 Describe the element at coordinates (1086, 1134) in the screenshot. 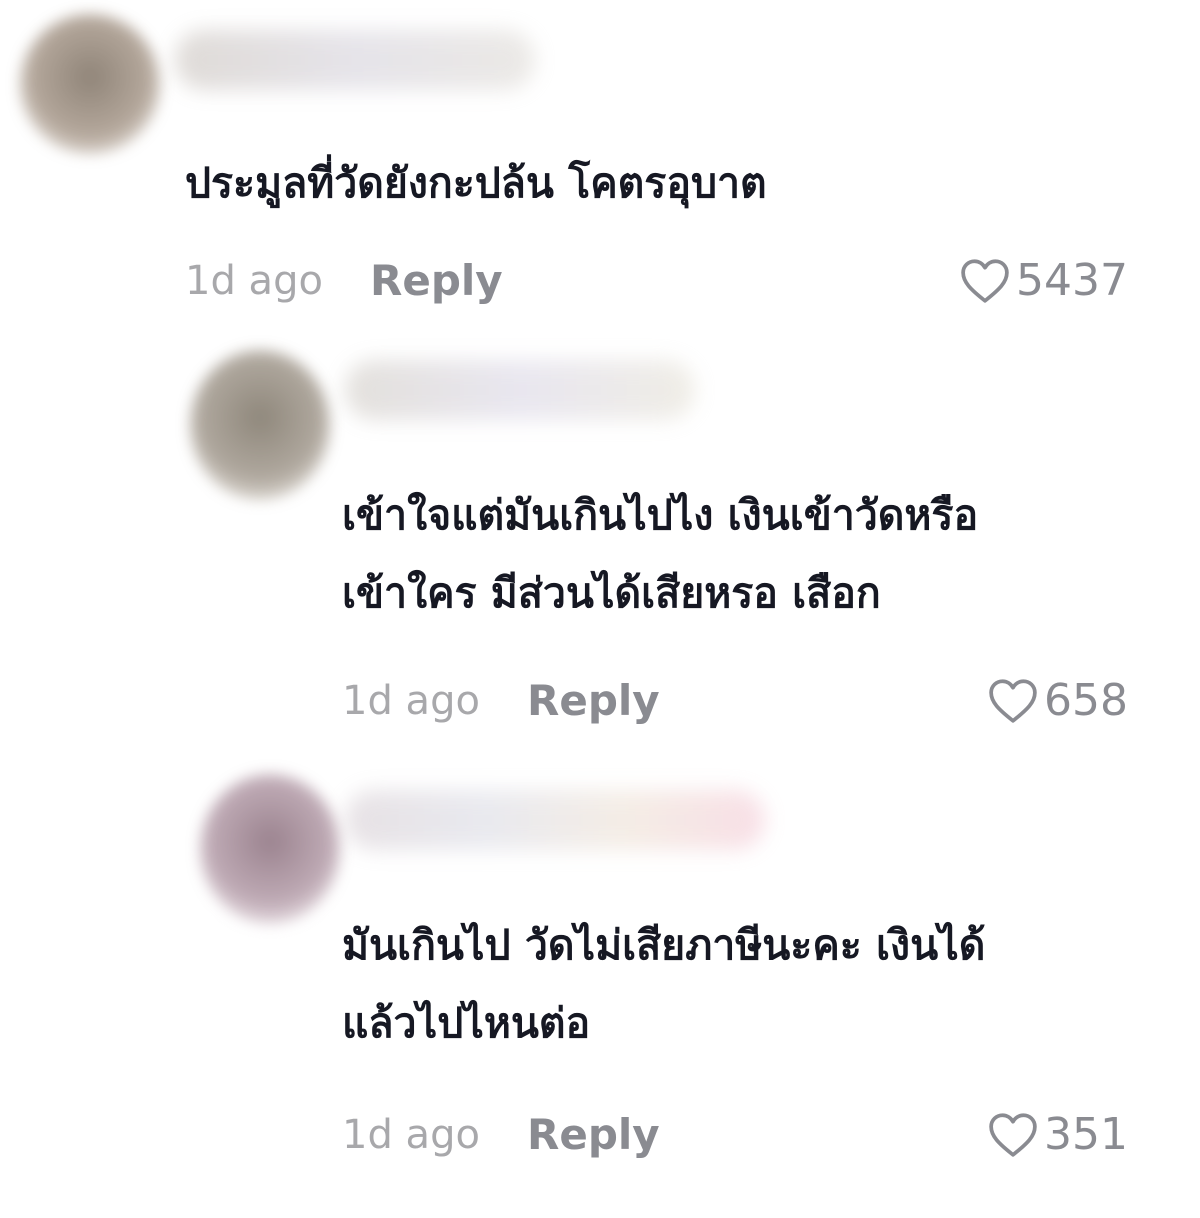

I see `like-count: 351` at that location.